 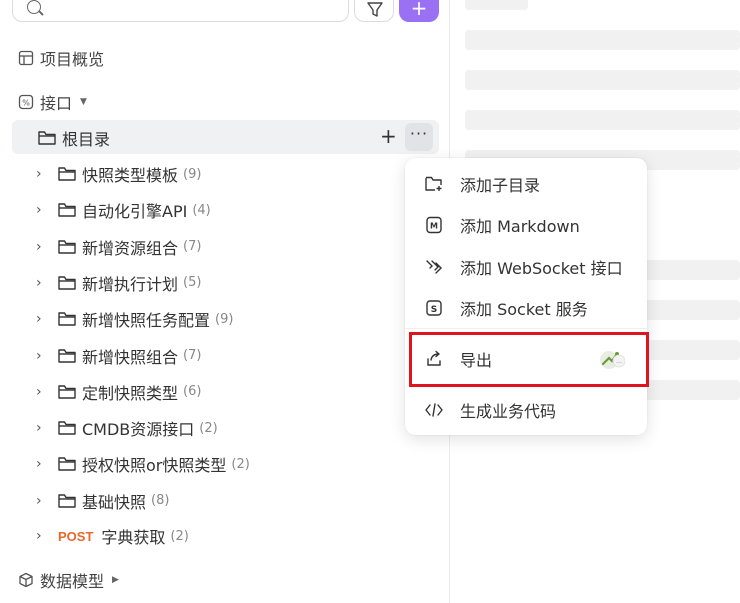 I want to click on add-child-button: +, so click(x=388, y=136).